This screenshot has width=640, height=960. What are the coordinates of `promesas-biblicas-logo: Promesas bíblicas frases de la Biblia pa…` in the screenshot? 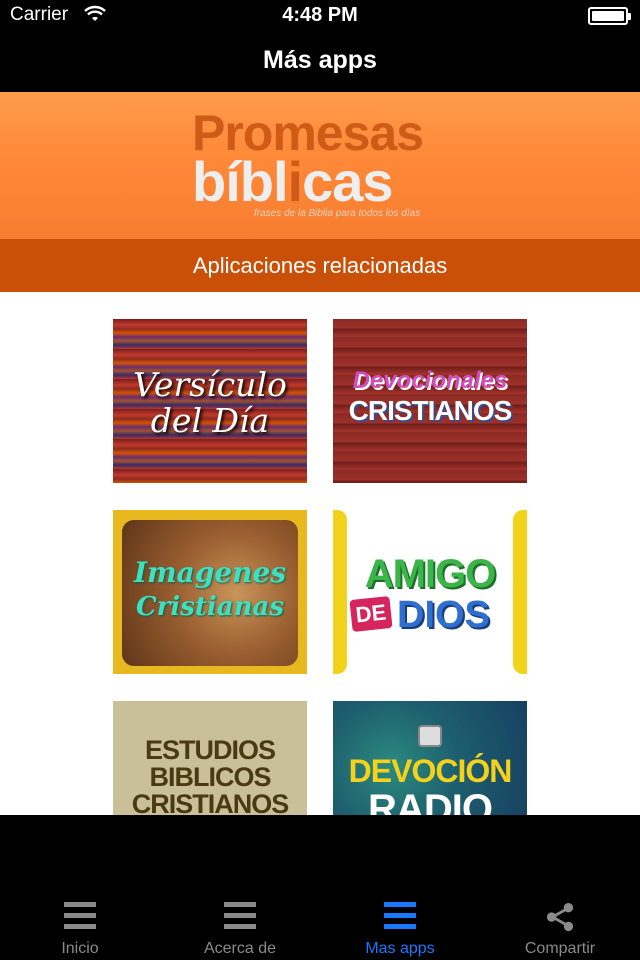 It's located at (332, 163).